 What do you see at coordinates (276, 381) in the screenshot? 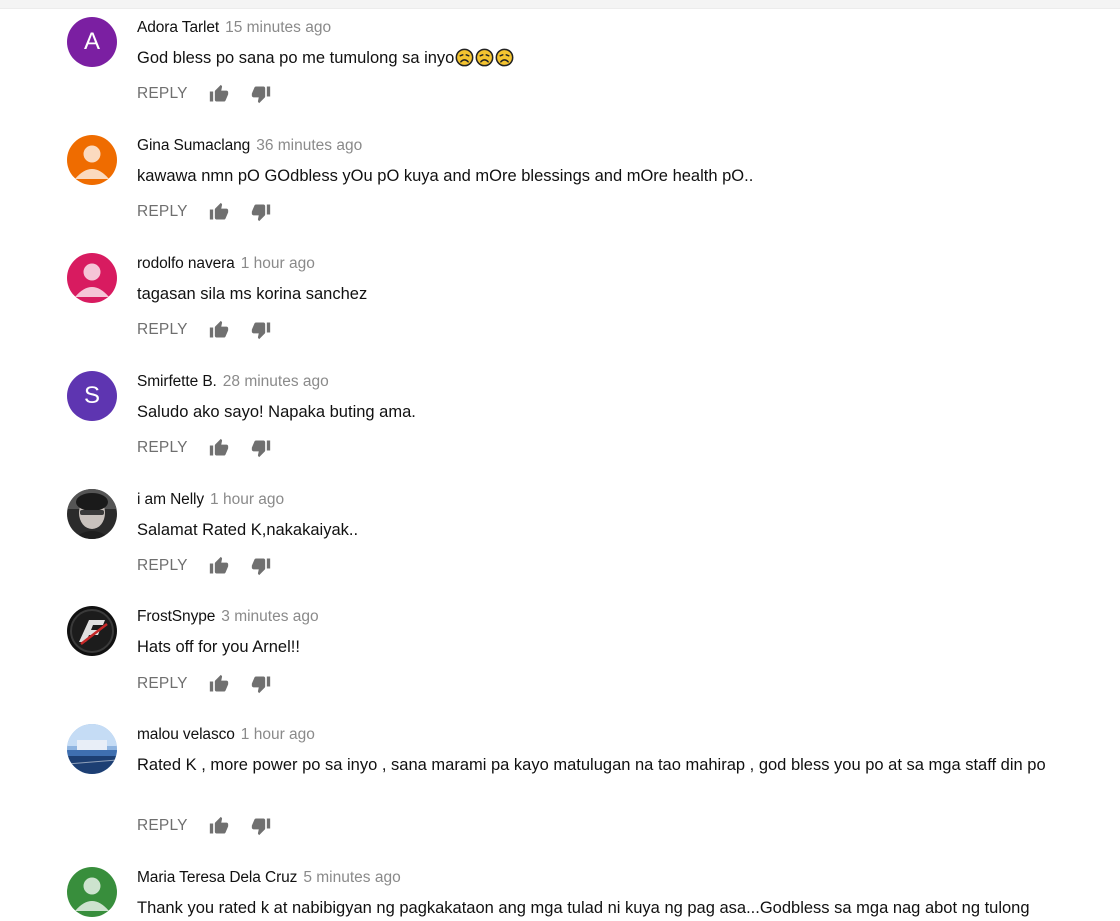
I see `comment-timestamp: 28 minutes ago` at bounding box center [276, 381].